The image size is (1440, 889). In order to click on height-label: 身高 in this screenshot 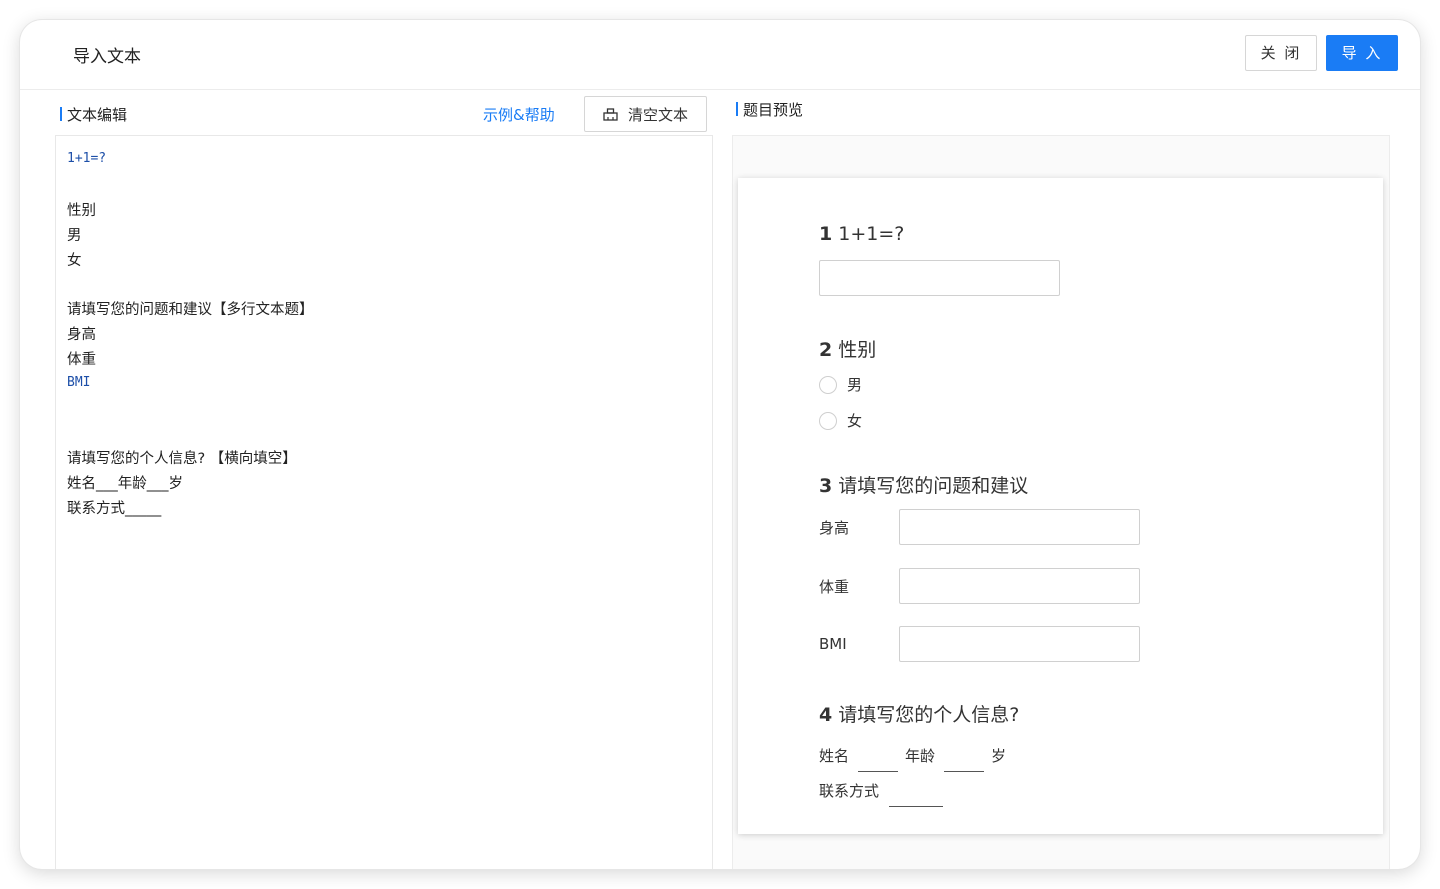, I will do `click(834, 528)`.